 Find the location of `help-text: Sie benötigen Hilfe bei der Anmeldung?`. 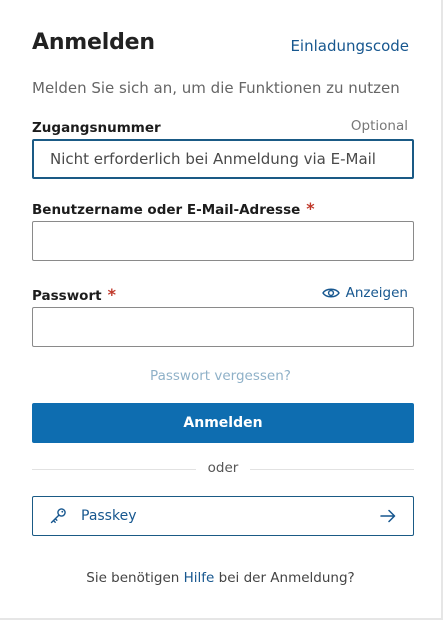

help-text: Sie benötigen Hilfe bei der Anmeldung? is located at coordinates (220, 578).